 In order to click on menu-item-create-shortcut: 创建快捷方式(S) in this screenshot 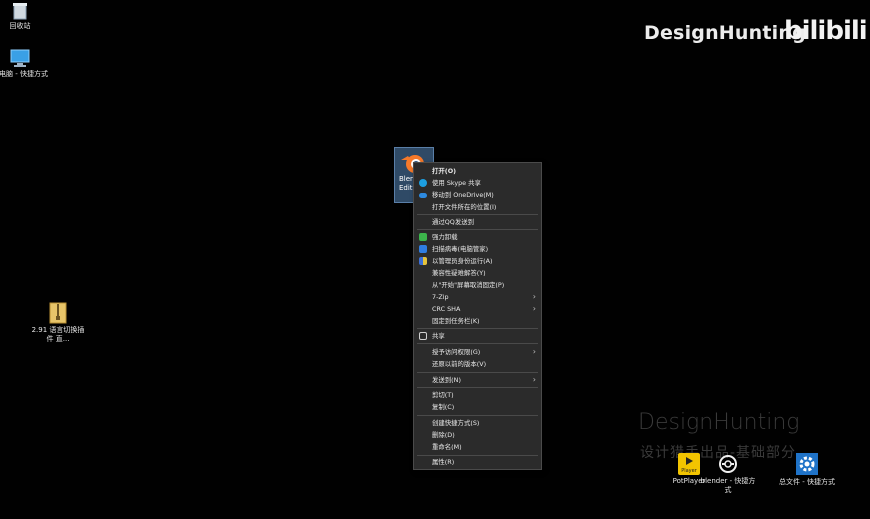, I will do `click(477, 423)`.